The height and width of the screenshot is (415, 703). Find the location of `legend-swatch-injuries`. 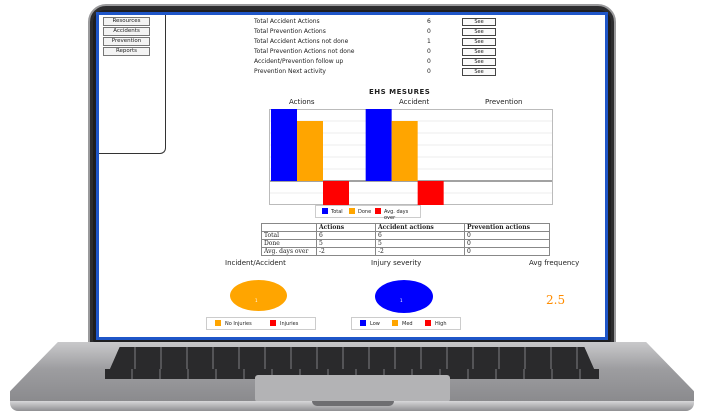

legend-swatch-injuries is located at coordinates (273, 323).